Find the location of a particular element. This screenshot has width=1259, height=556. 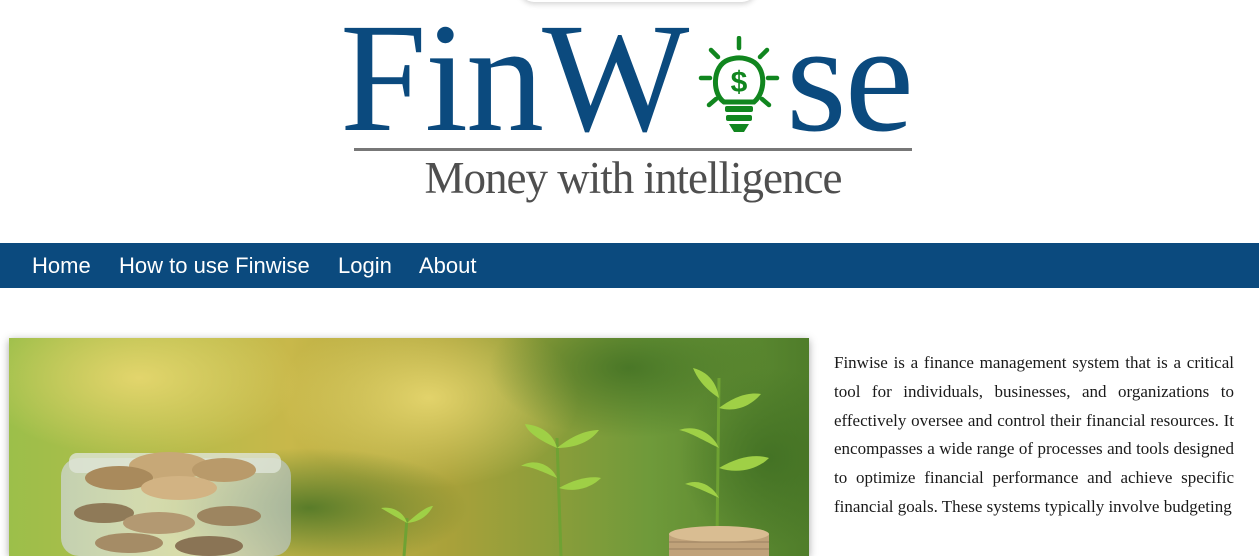

lightbulb-dollar-icon: $ is located at coordinates (739, 85).